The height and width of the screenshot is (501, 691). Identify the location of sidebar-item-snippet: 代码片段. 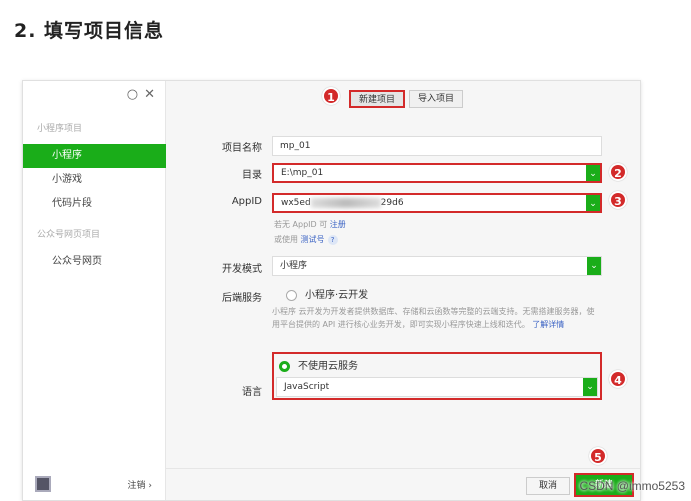
(94, 204).